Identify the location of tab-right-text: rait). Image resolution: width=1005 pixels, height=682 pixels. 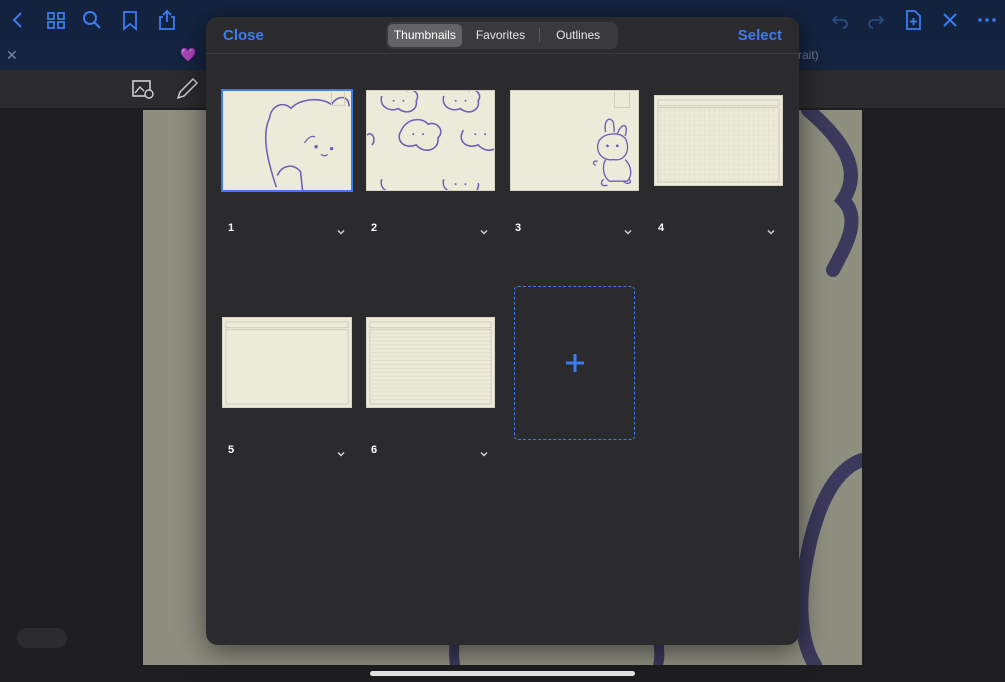
(808, 55).